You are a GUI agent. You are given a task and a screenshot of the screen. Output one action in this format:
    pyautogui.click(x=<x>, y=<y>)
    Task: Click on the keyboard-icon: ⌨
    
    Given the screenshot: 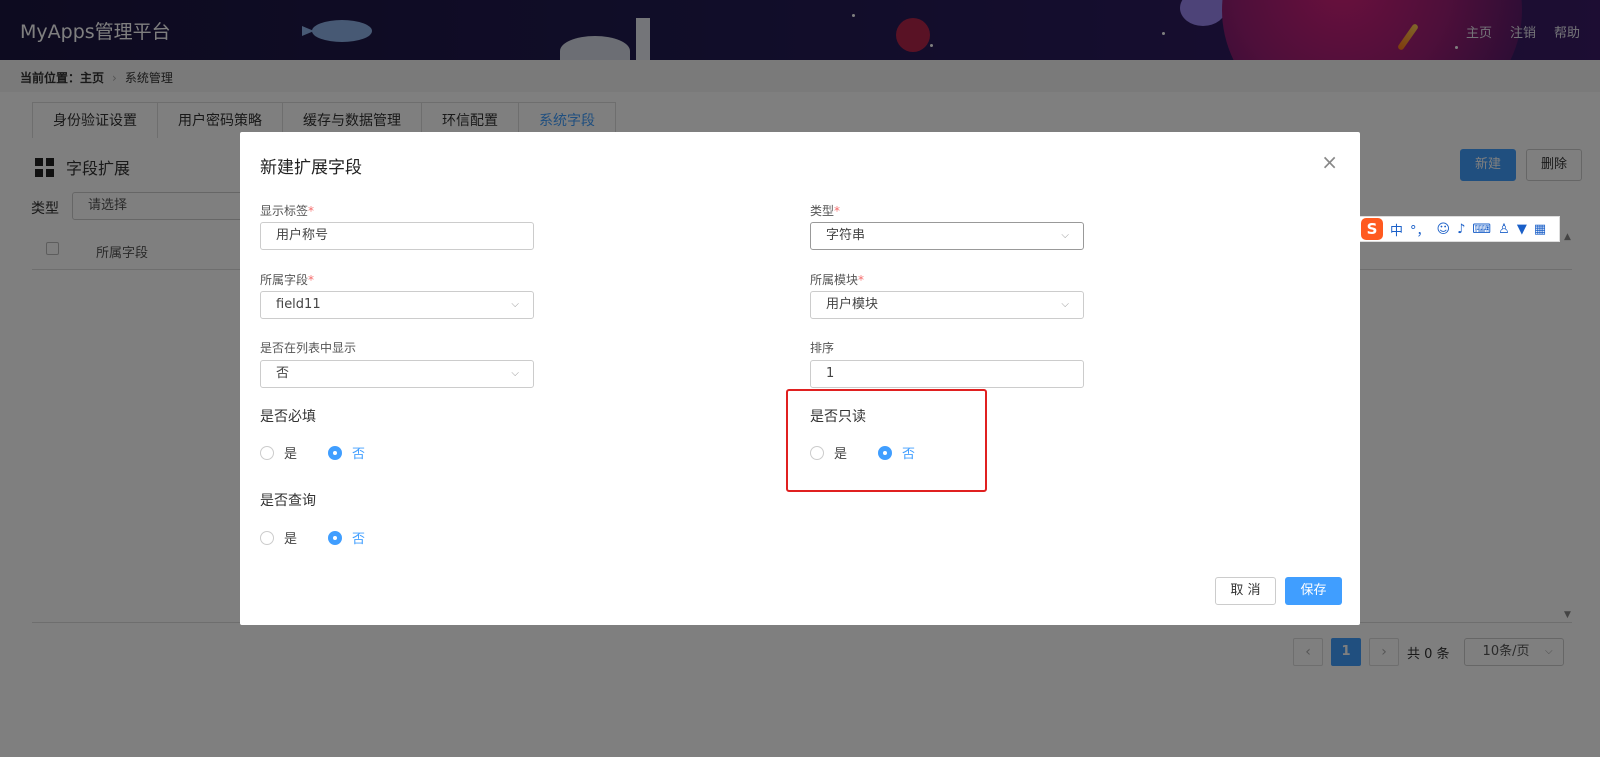 What is the action you would take?
    pyautogui.click(x=1481, y=229)
    